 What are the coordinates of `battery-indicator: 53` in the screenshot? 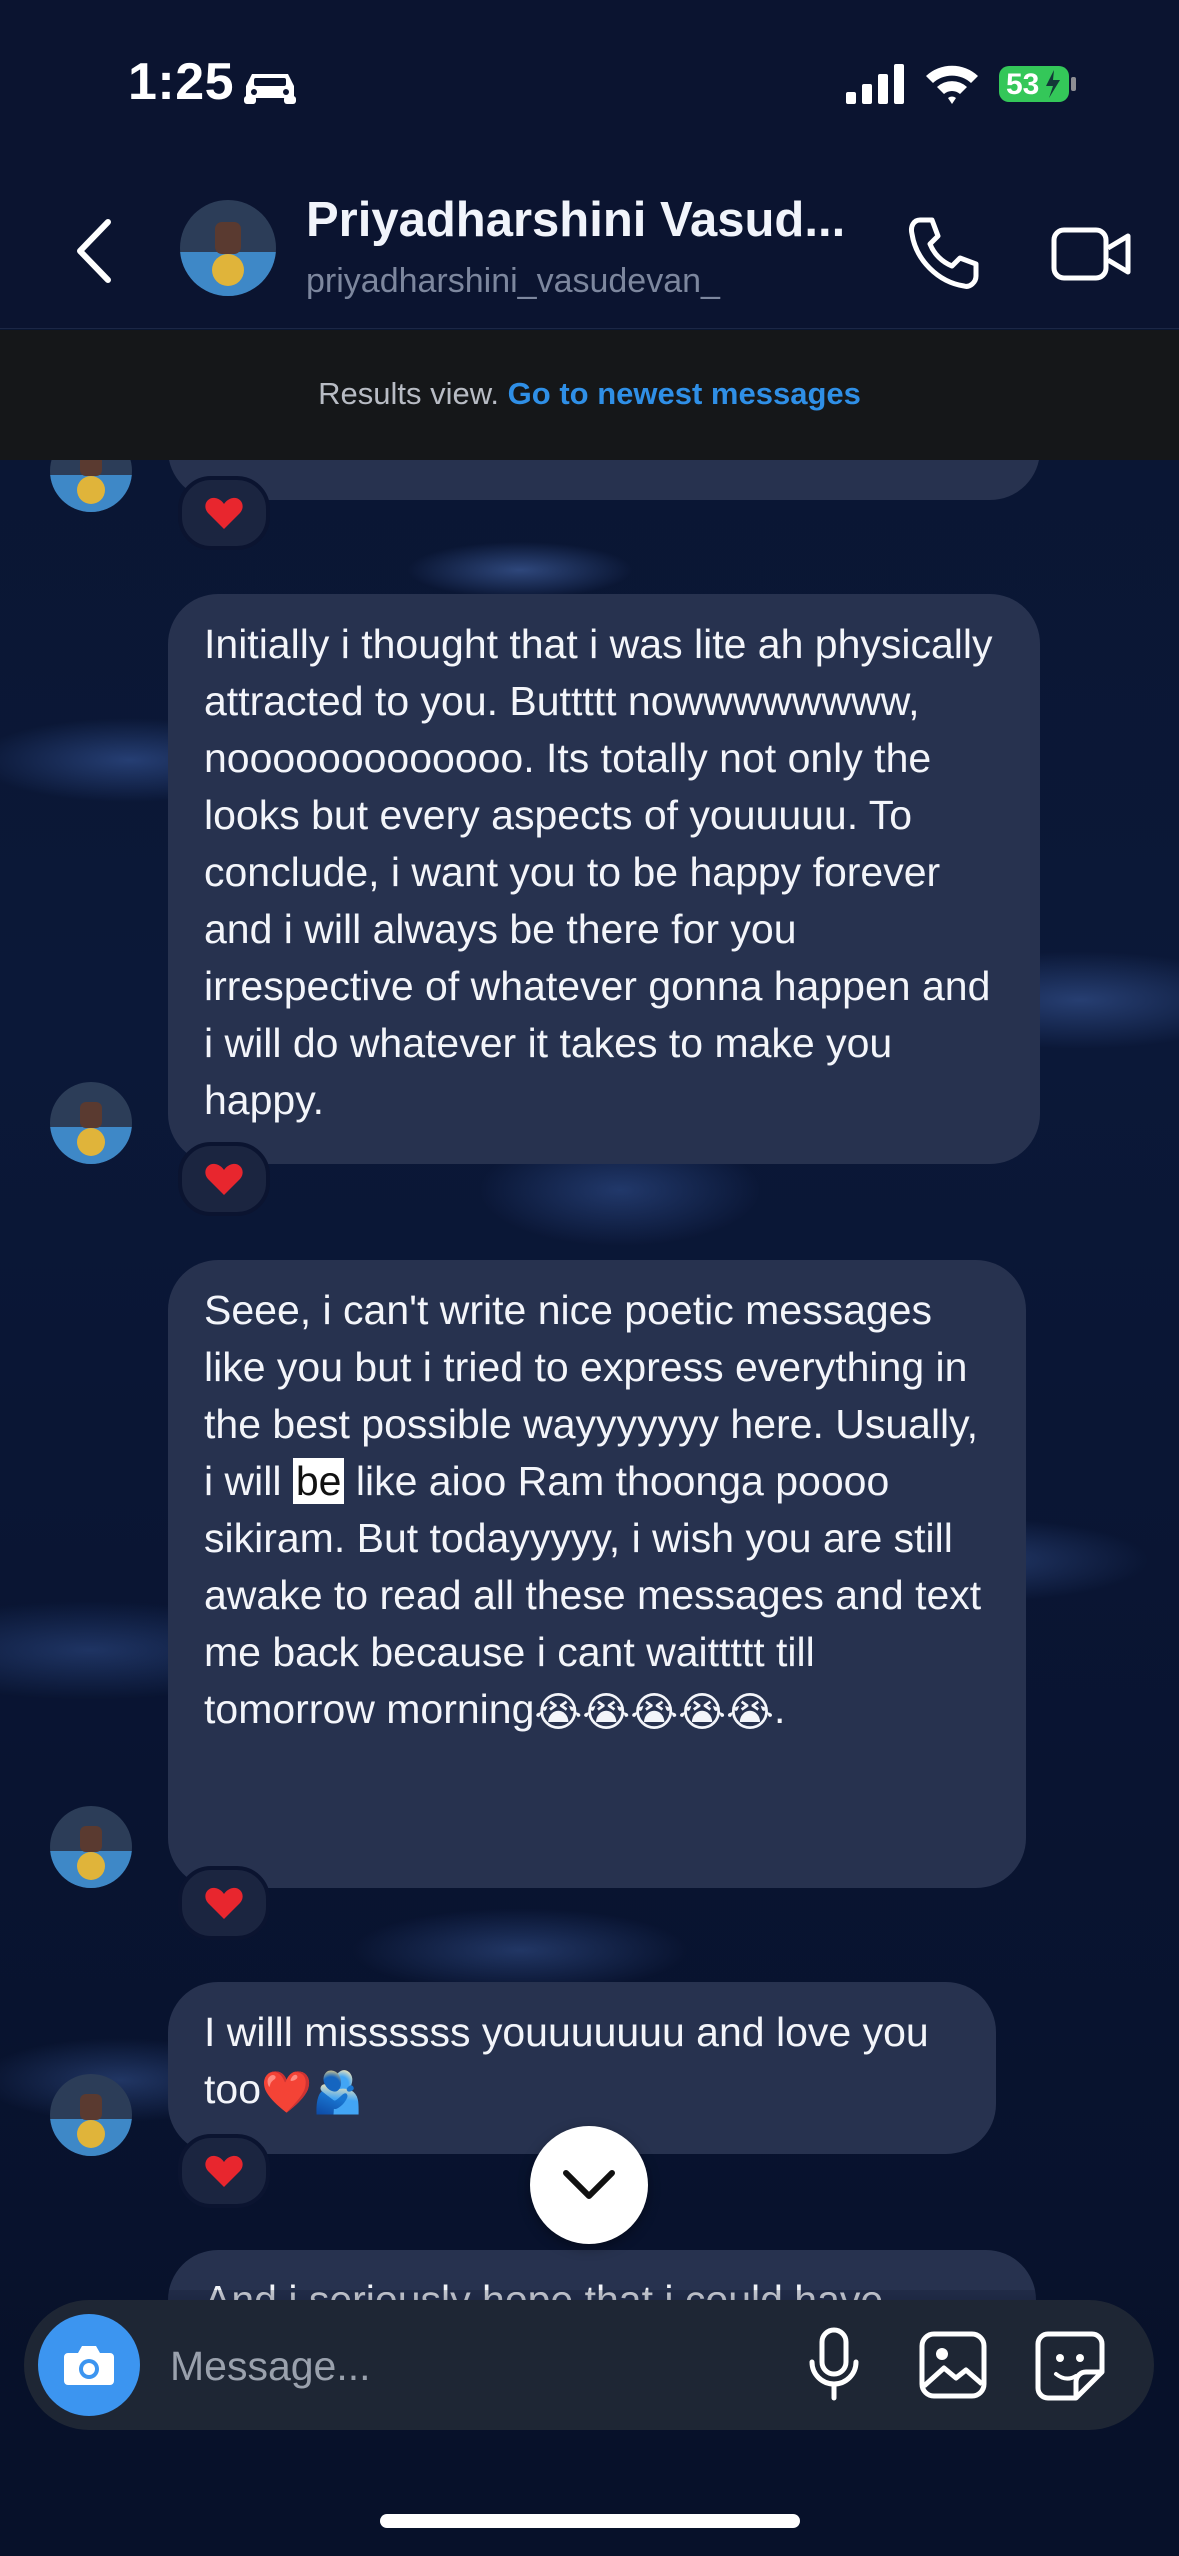 It's located at (1038, 84).